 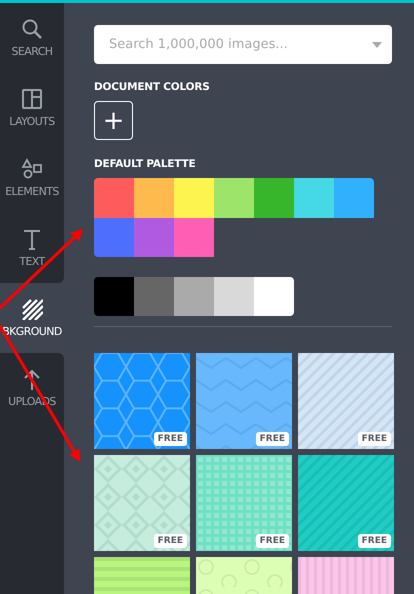 What do you see at coordinates (32, 169) in the screenshot?
I see `shapes-icon` at bounding box center [32, 169].